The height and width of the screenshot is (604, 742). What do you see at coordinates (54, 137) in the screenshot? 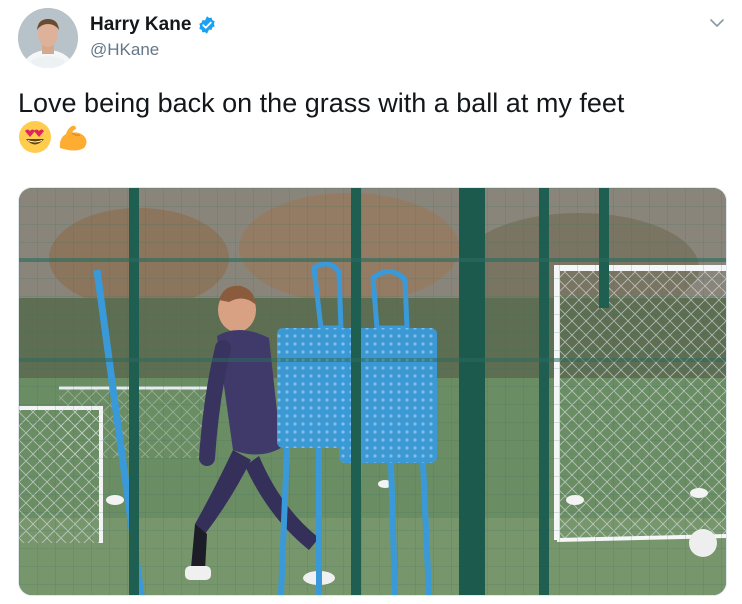
I see `emoji-row` at bounding box center [54, 137].